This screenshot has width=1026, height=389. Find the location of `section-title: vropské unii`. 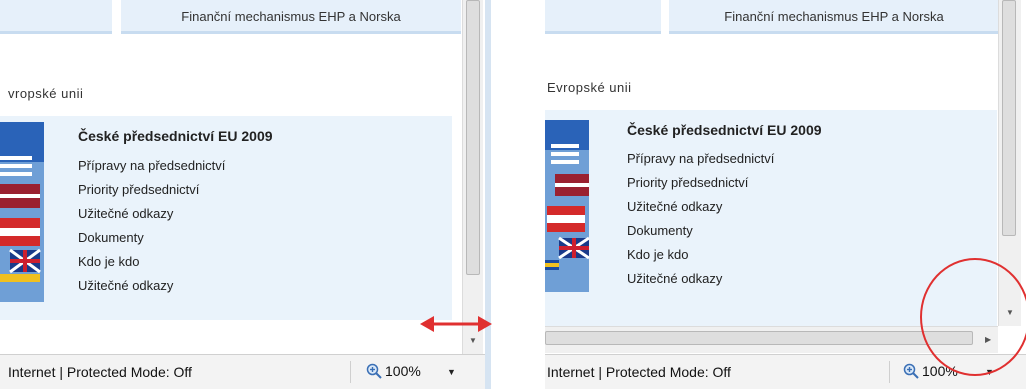

section-title: vropské unii is located at coordinates (46, 93).